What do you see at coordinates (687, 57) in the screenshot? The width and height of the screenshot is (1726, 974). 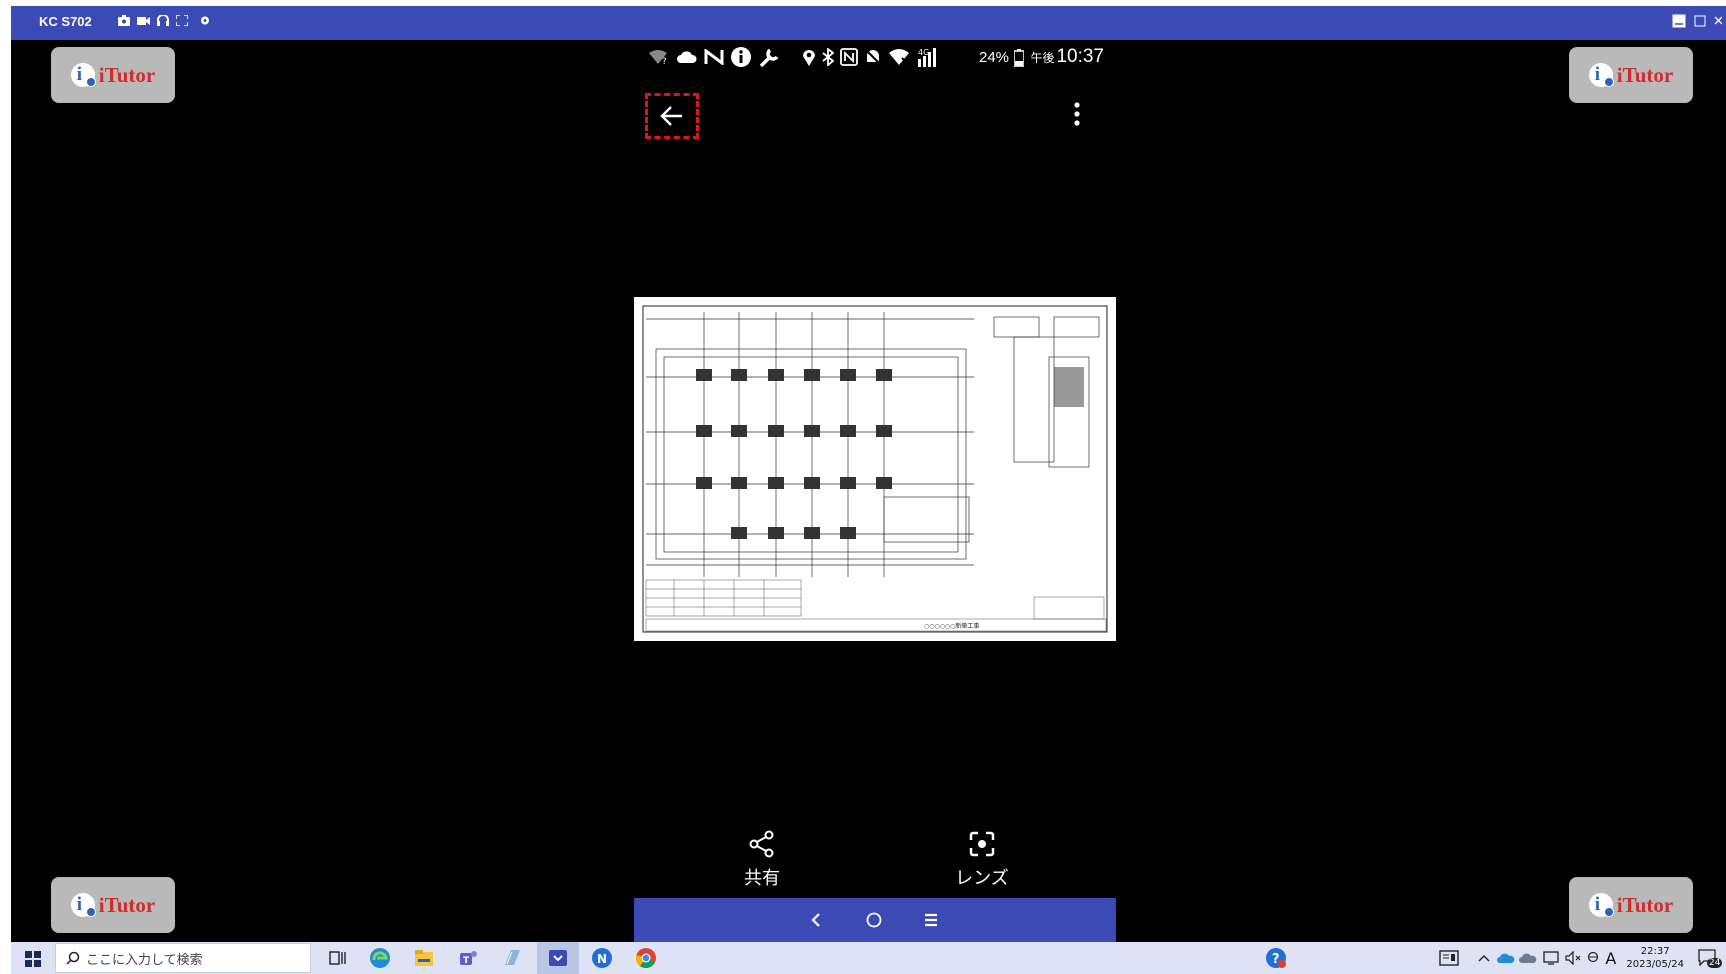 I see `cloud-icon` at bounding box center [687, 57].